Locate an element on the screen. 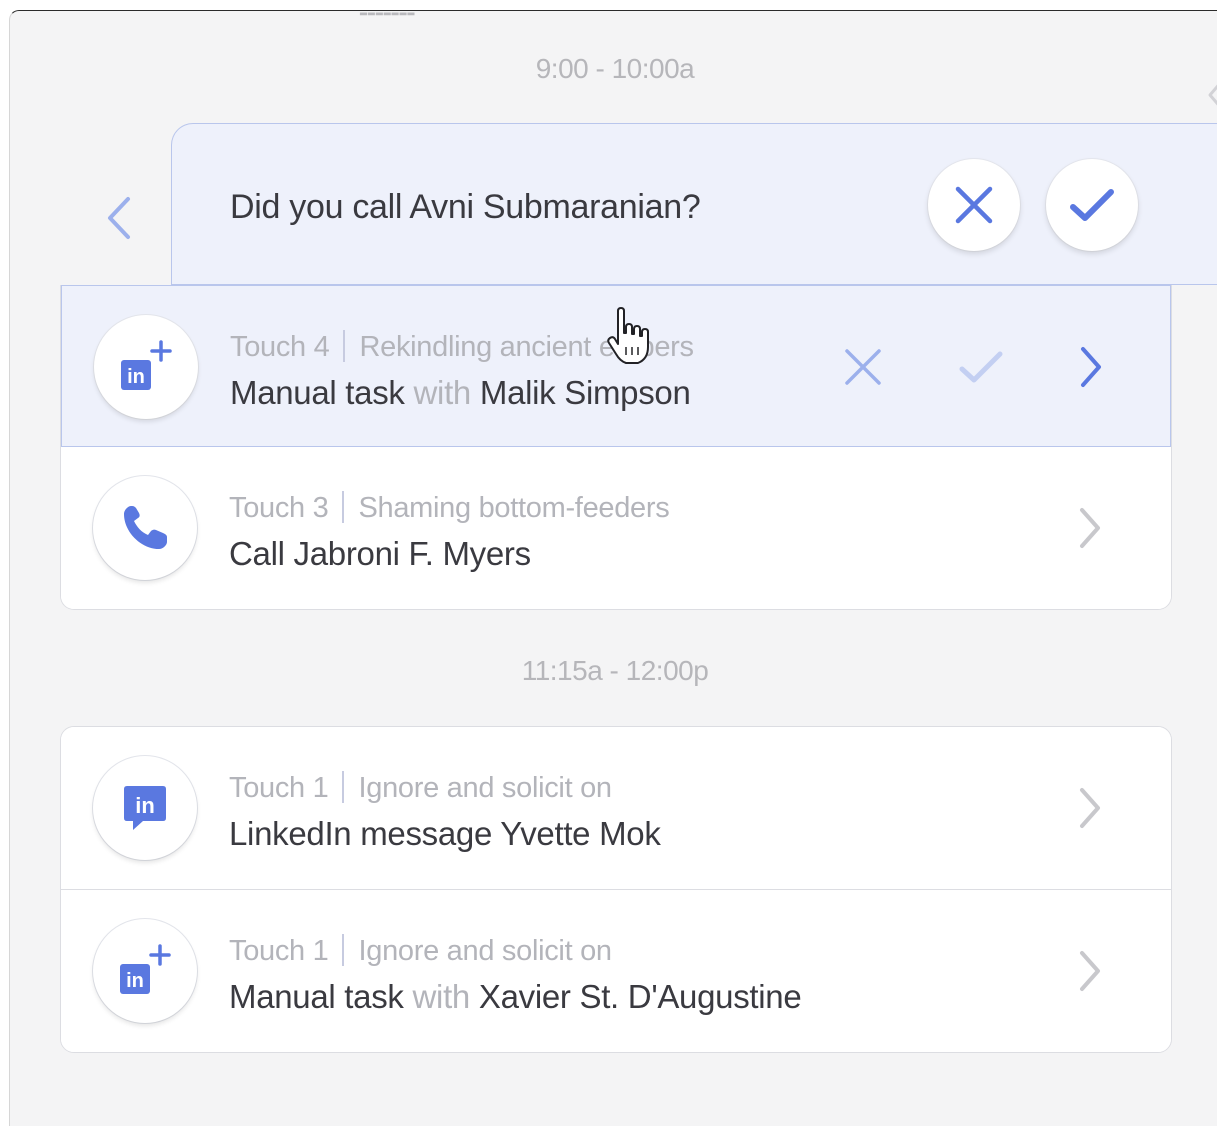  touch-label: Touch 3 is located at coordinates (279, 508).